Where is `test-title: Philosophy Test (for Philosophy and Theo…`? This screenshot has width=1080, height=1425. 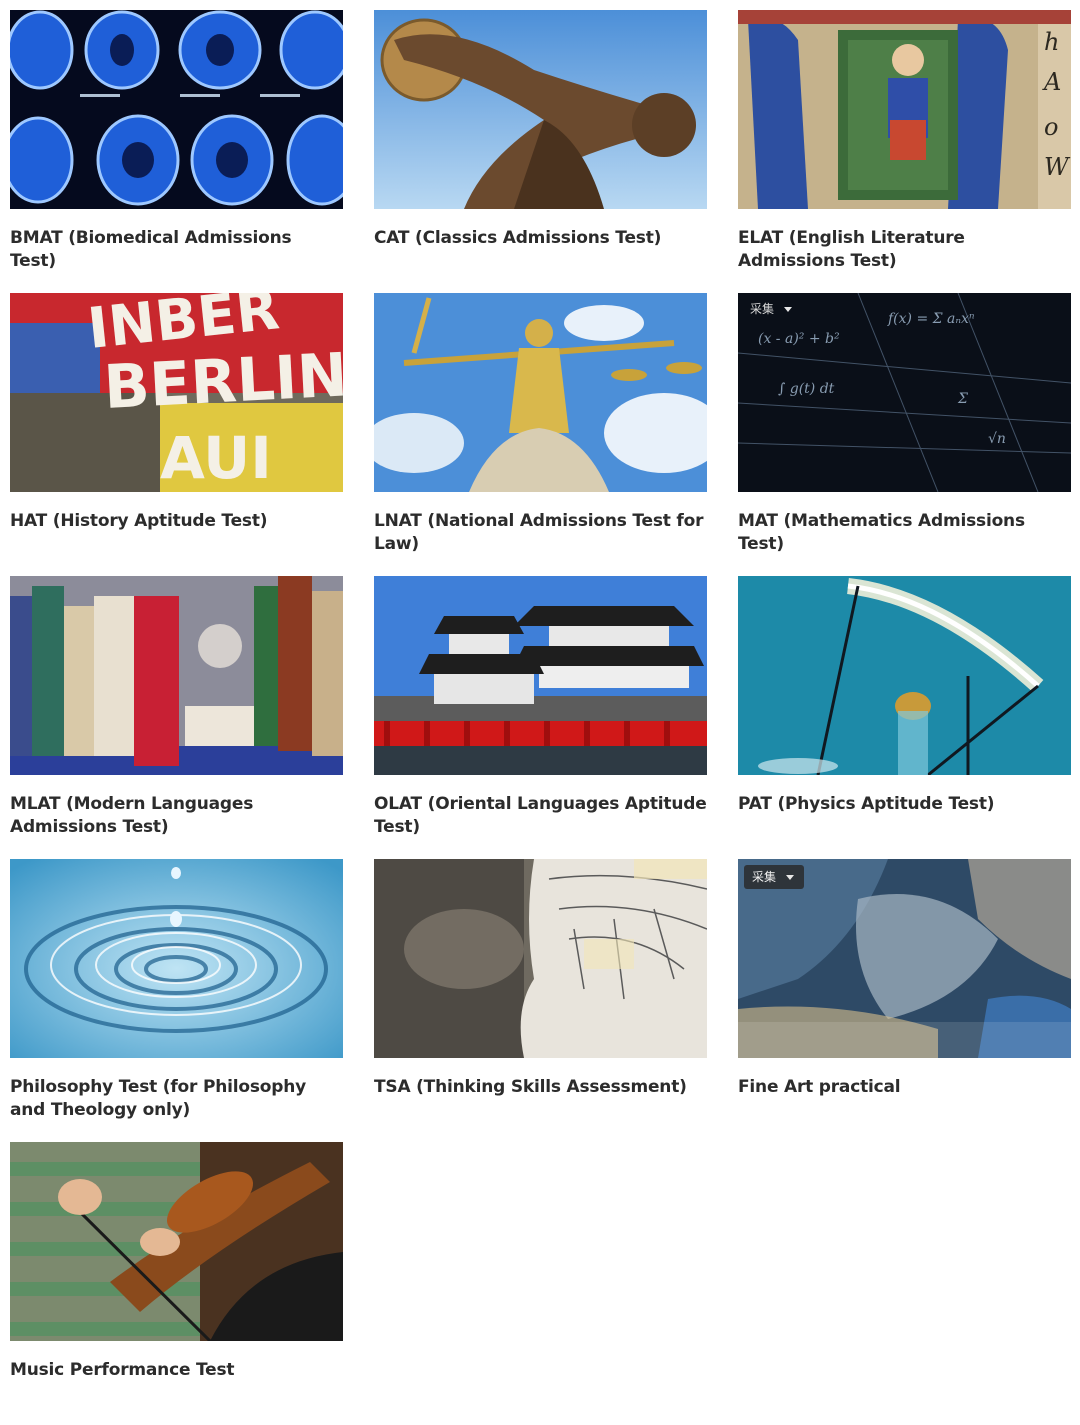
test-title: Philosophy Test (for Philosophy and Theo… is located at coordinates (158, 1098).